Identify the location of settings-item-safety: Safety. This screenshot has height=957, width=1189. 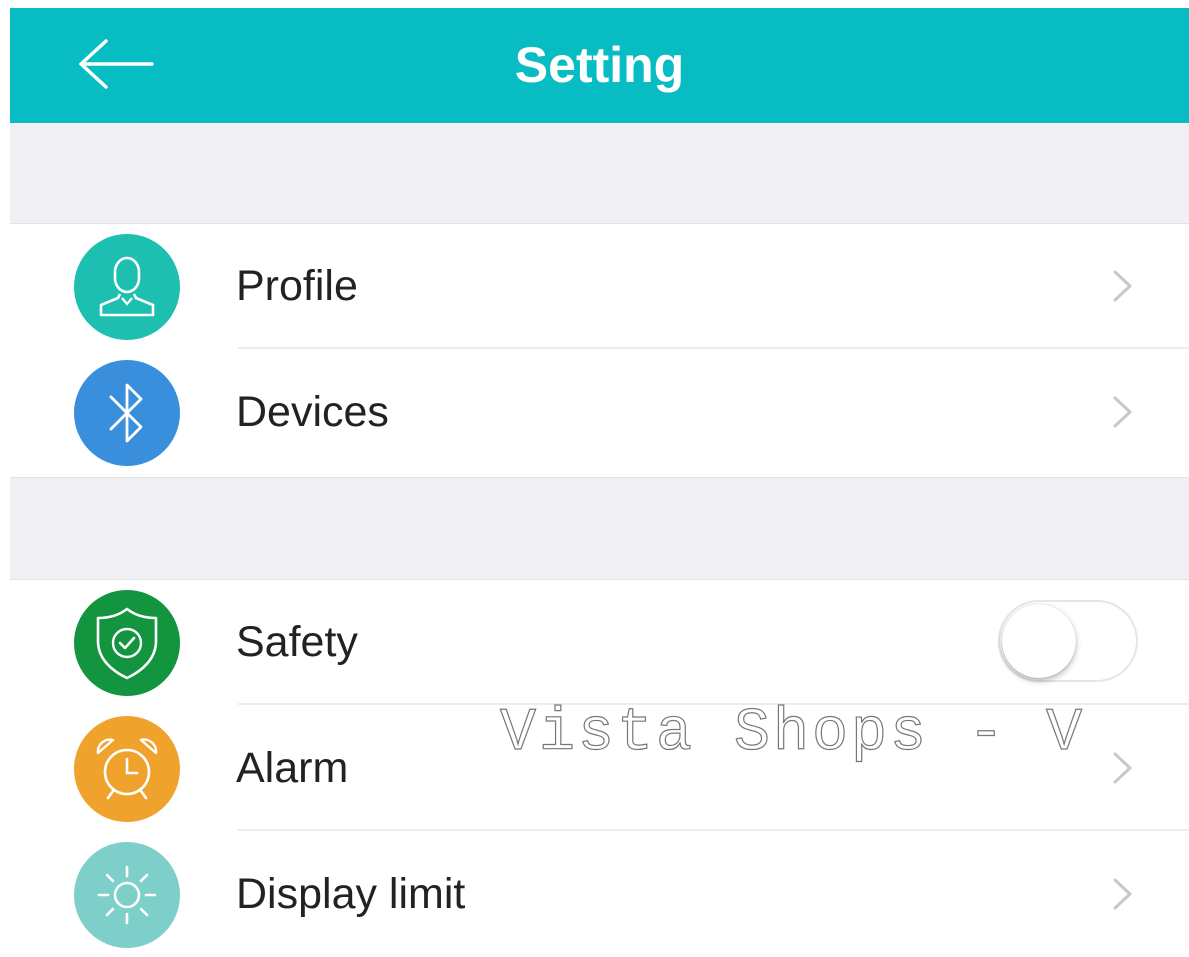
(599, 642).